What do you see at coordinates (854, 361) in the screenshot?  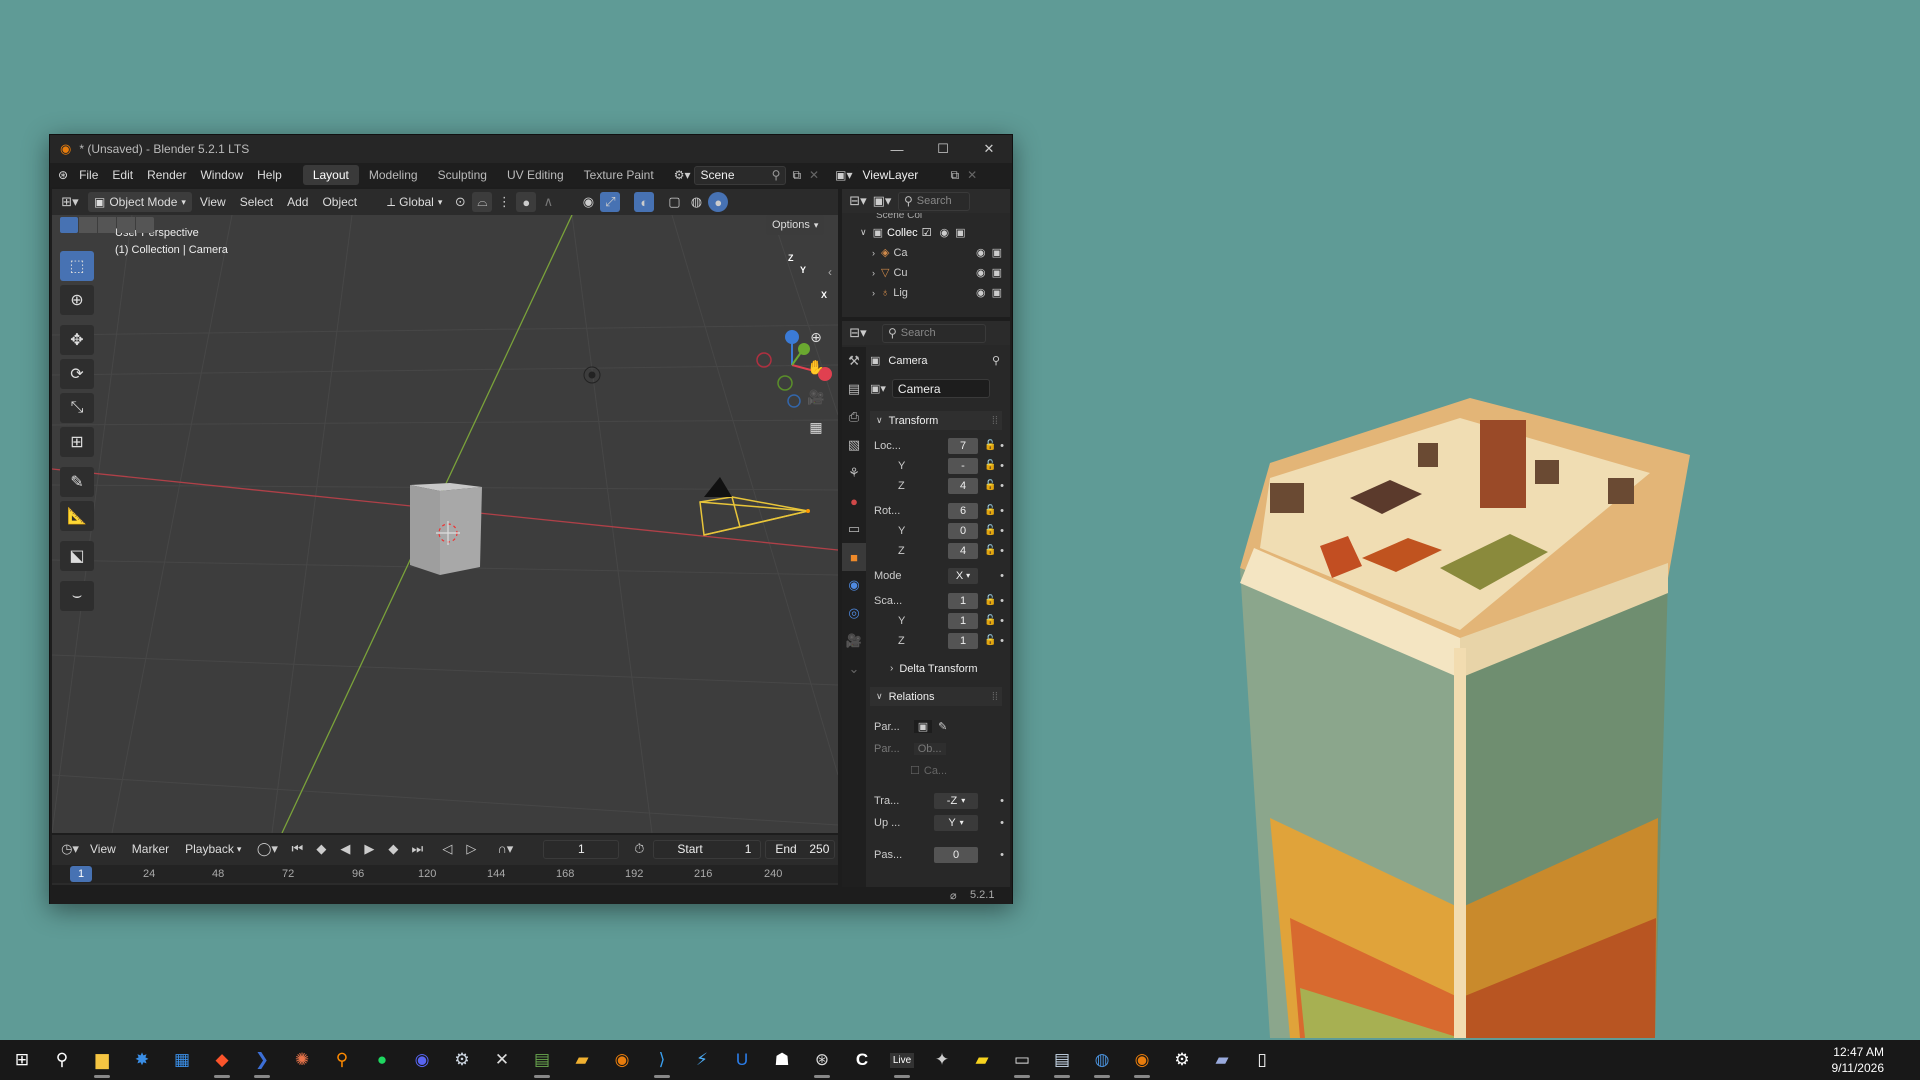 I see `tool-tab-icon: ⚒` at bounding box center [854, 361].